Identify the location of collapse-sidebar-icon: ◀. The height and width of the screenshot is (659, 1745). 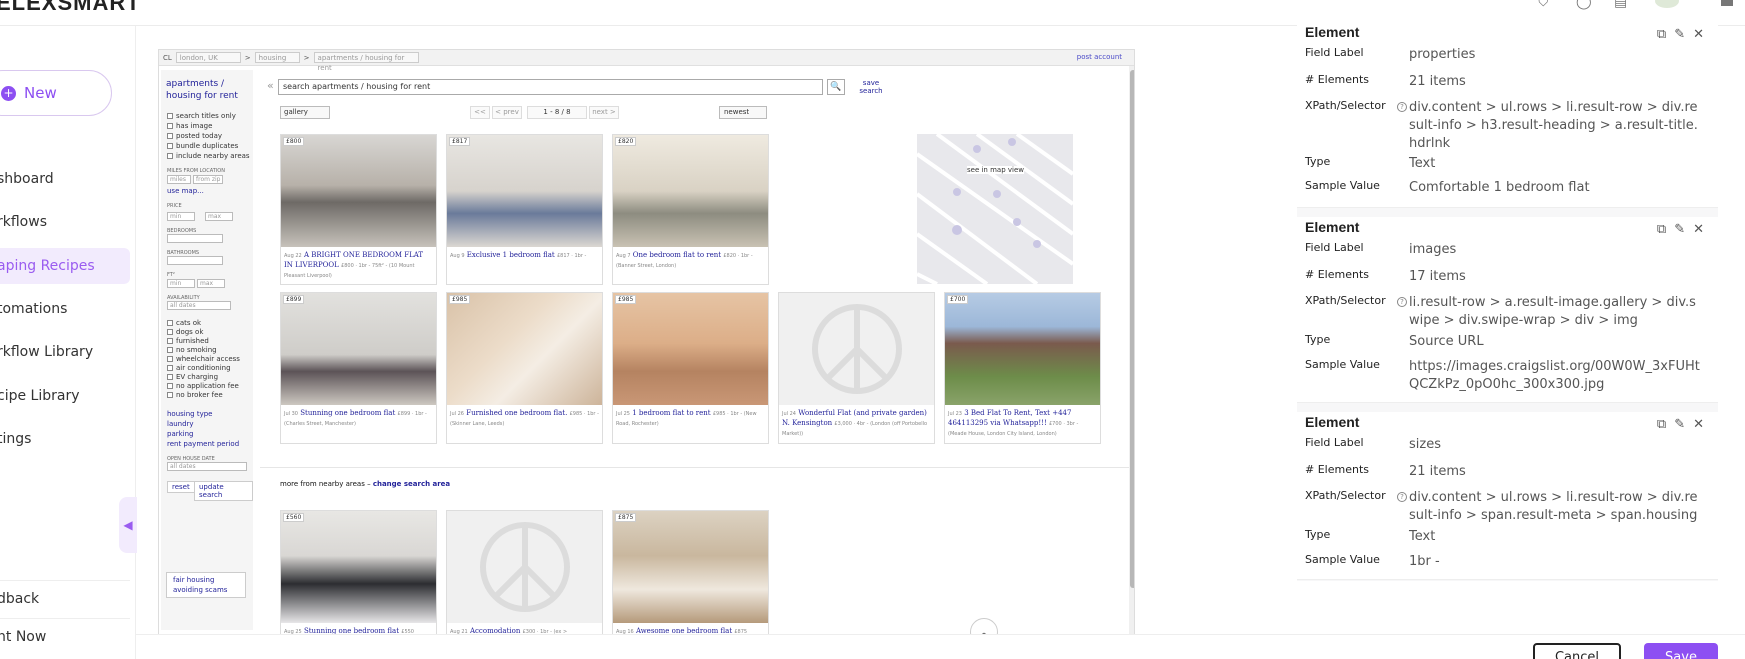
(128, 525).